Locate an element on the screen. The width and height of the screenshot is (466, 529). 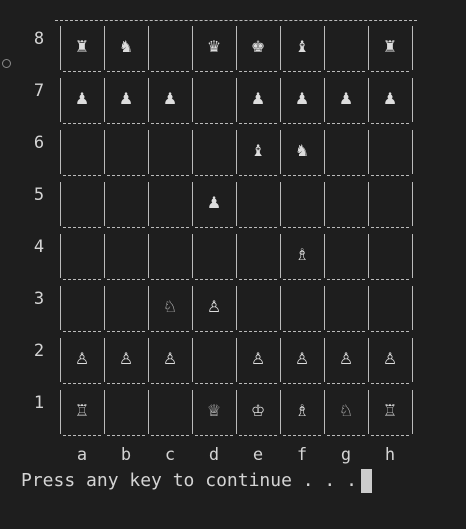
board-square-d6 is located at coordinates (214, 150).